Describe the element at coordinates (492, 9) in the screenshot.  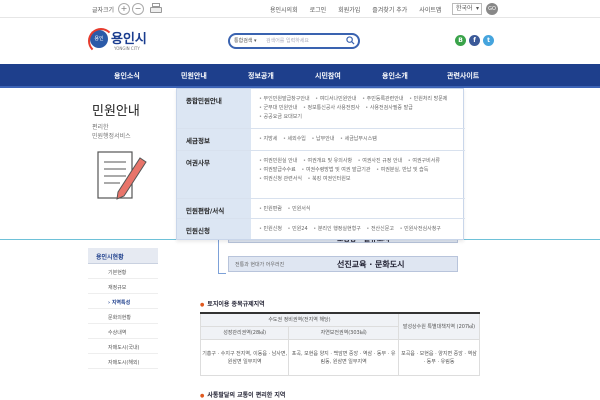
I see `go-button: GO` at that location.